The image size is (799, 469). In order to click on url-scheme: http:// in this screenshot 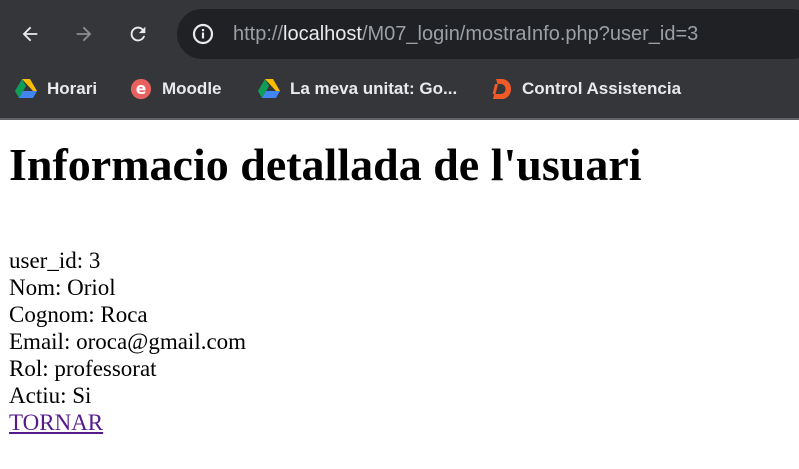, I will do `click(258, 34)`.